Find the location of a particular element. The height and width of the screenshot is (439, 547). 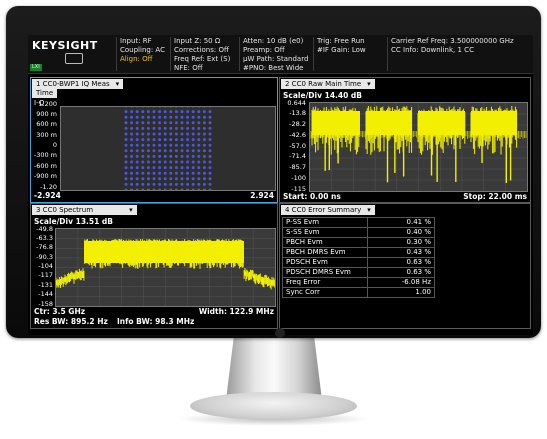

input-status: Input: RF is located at coordinates (136, 41).